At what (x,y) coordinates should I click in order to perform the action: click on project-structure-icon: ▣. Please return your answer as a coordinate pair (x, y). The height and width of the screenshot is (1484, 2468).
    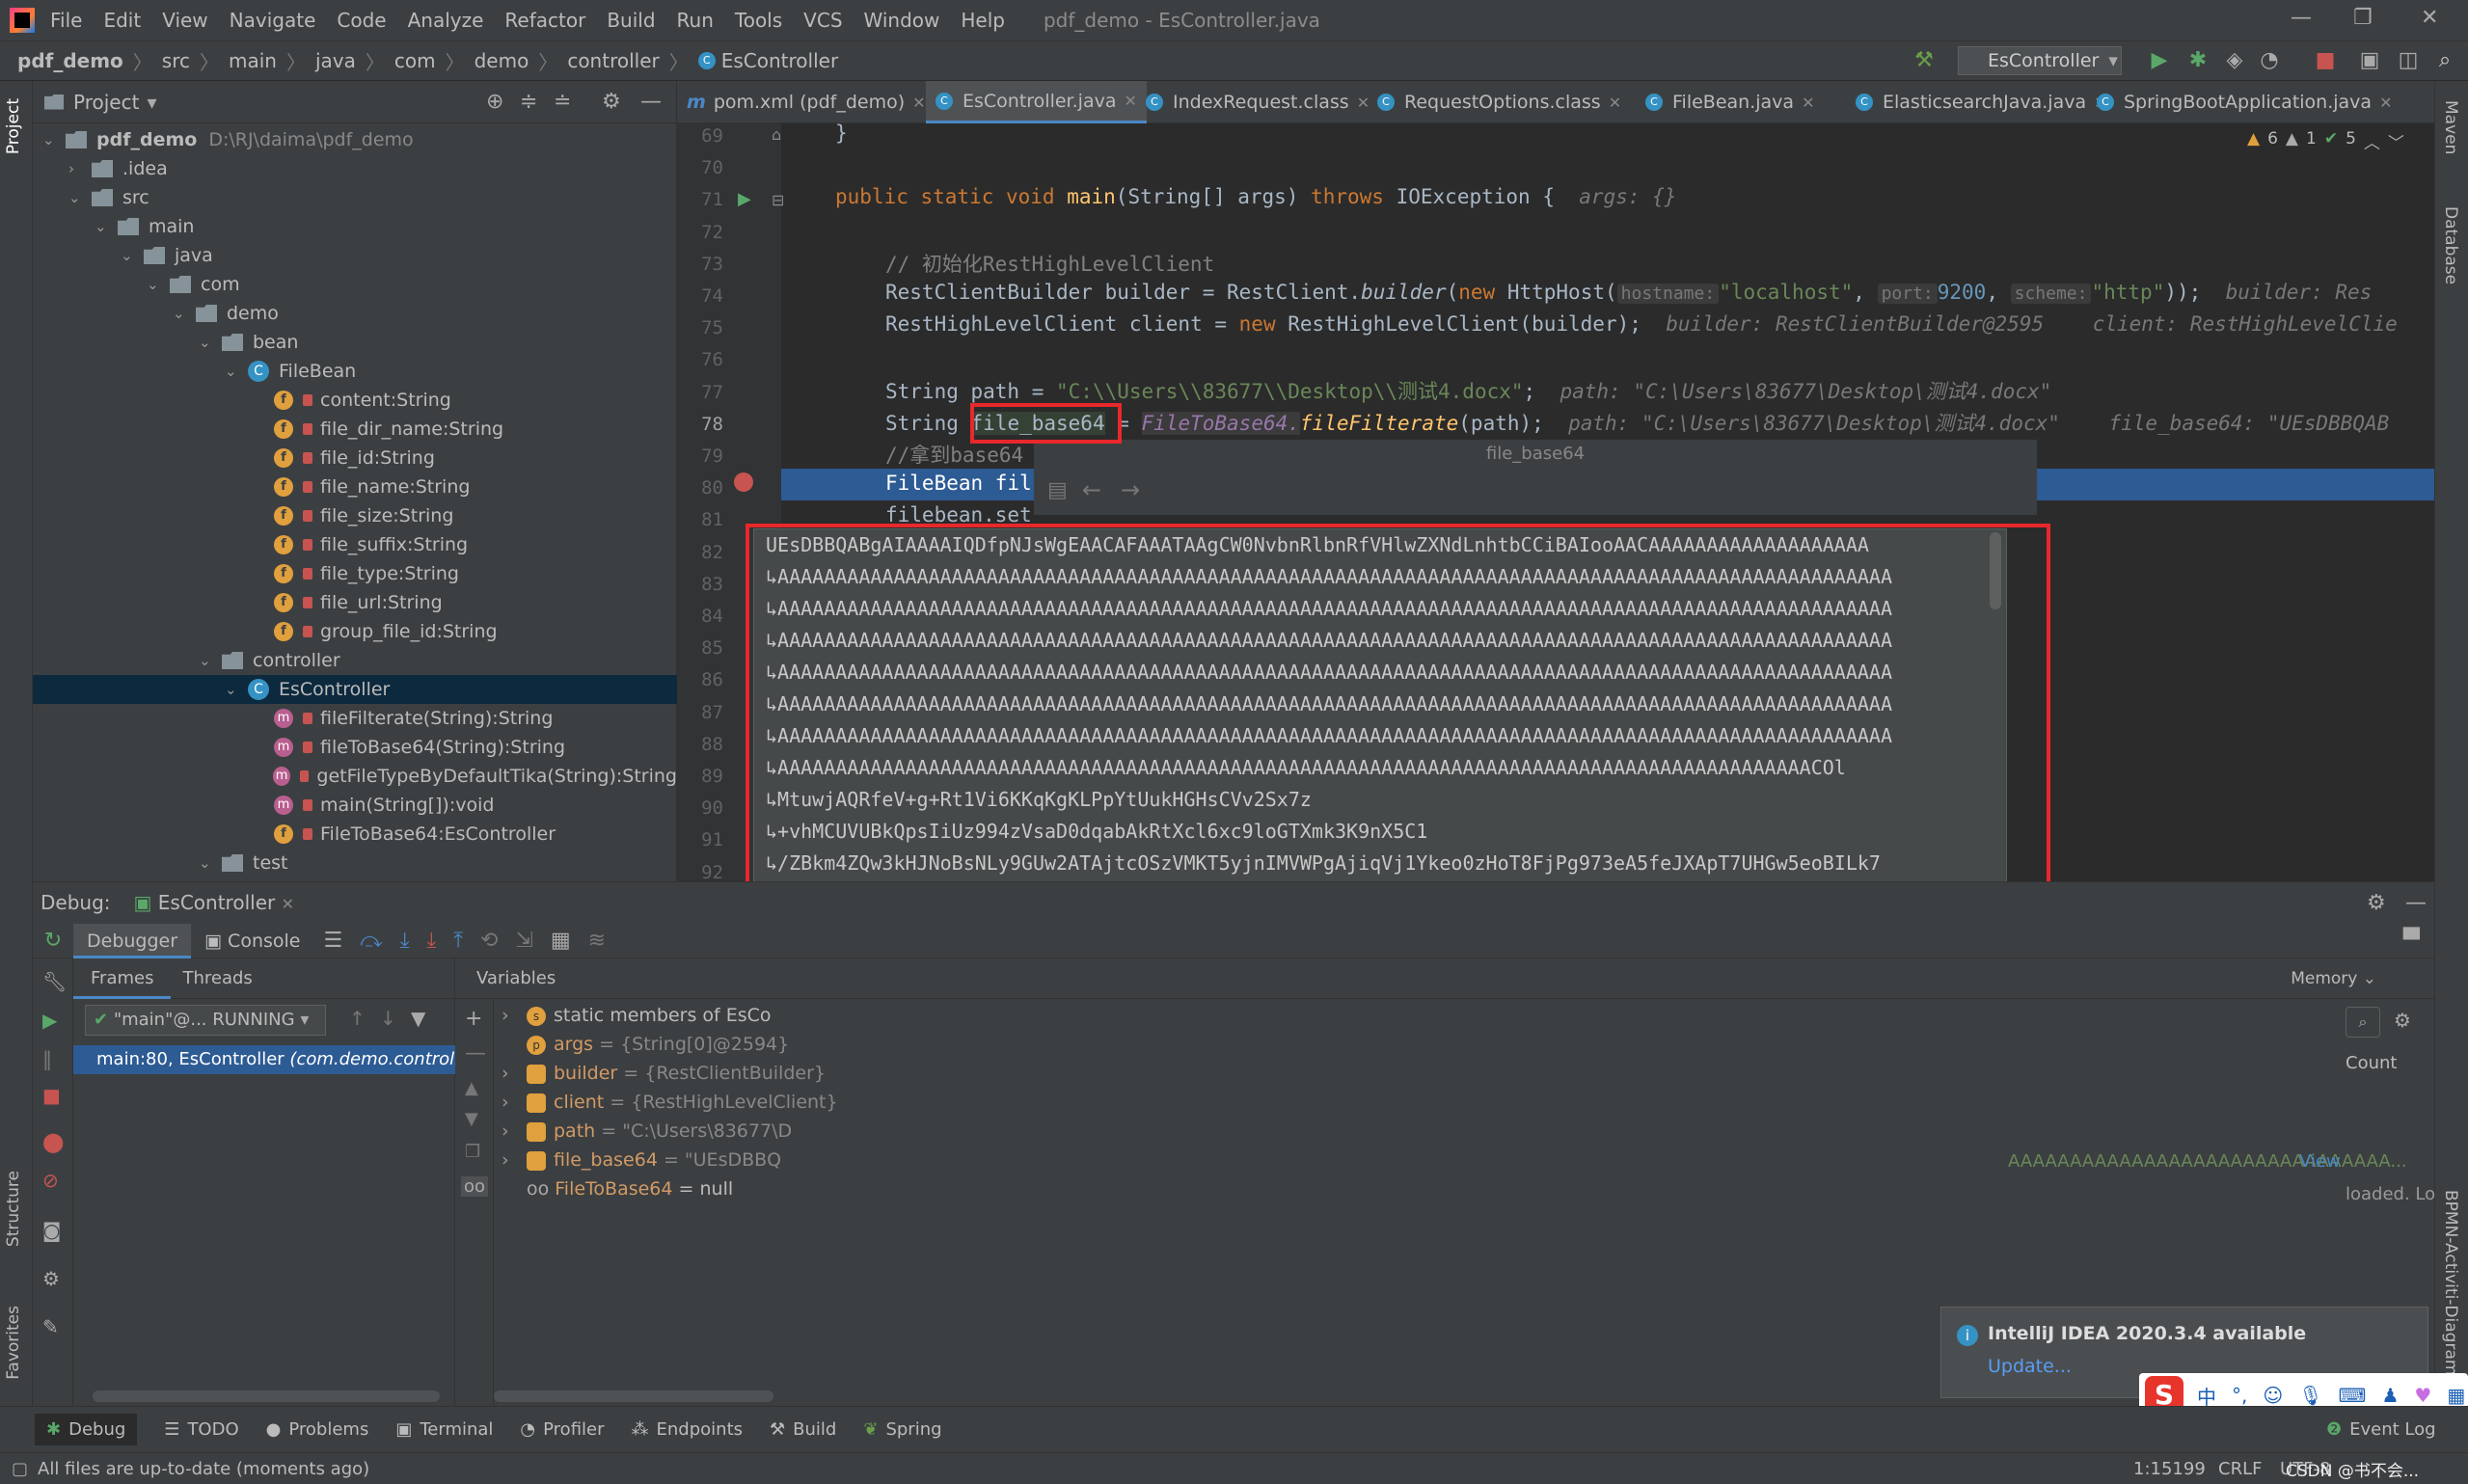
    Looking at the image, I should click on (2369, 60).